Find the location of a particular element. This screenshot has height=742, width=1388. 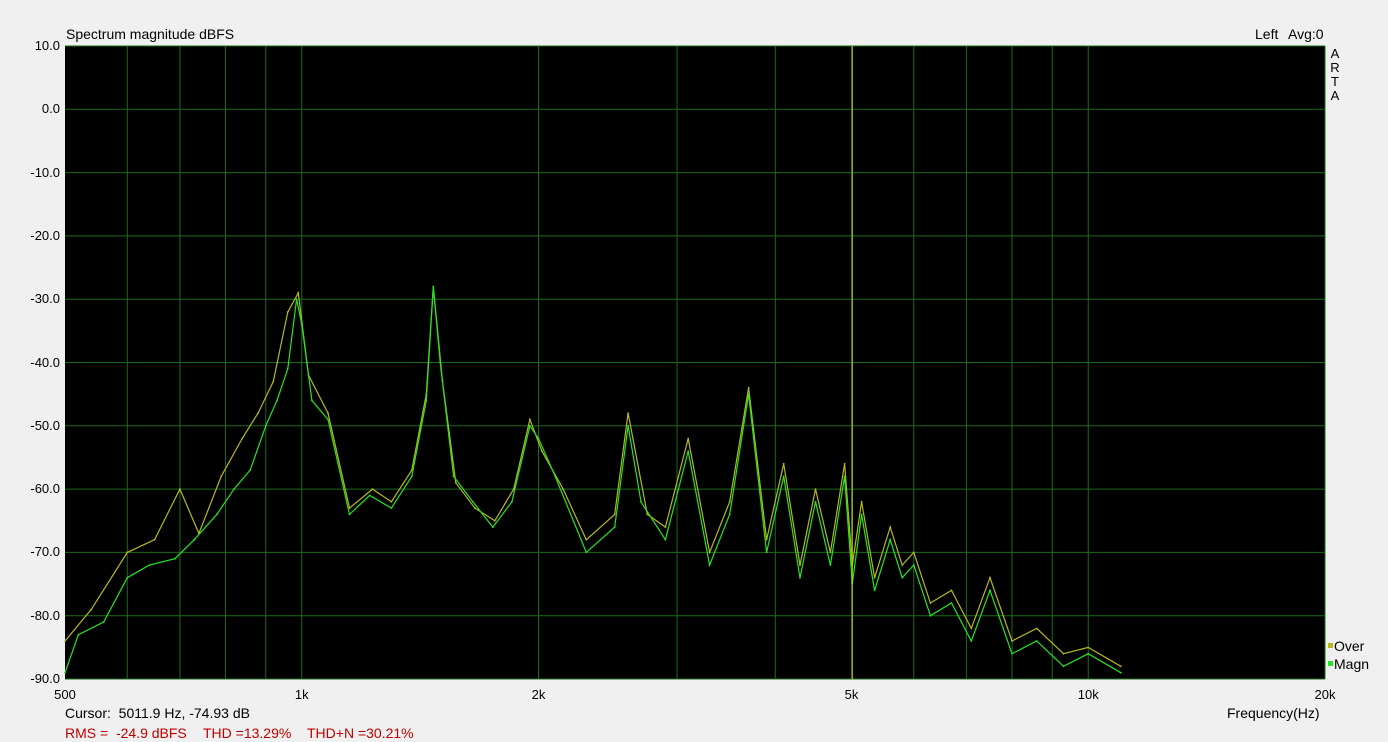

legend-over-label: Over is located at coordinates (1349, 646).